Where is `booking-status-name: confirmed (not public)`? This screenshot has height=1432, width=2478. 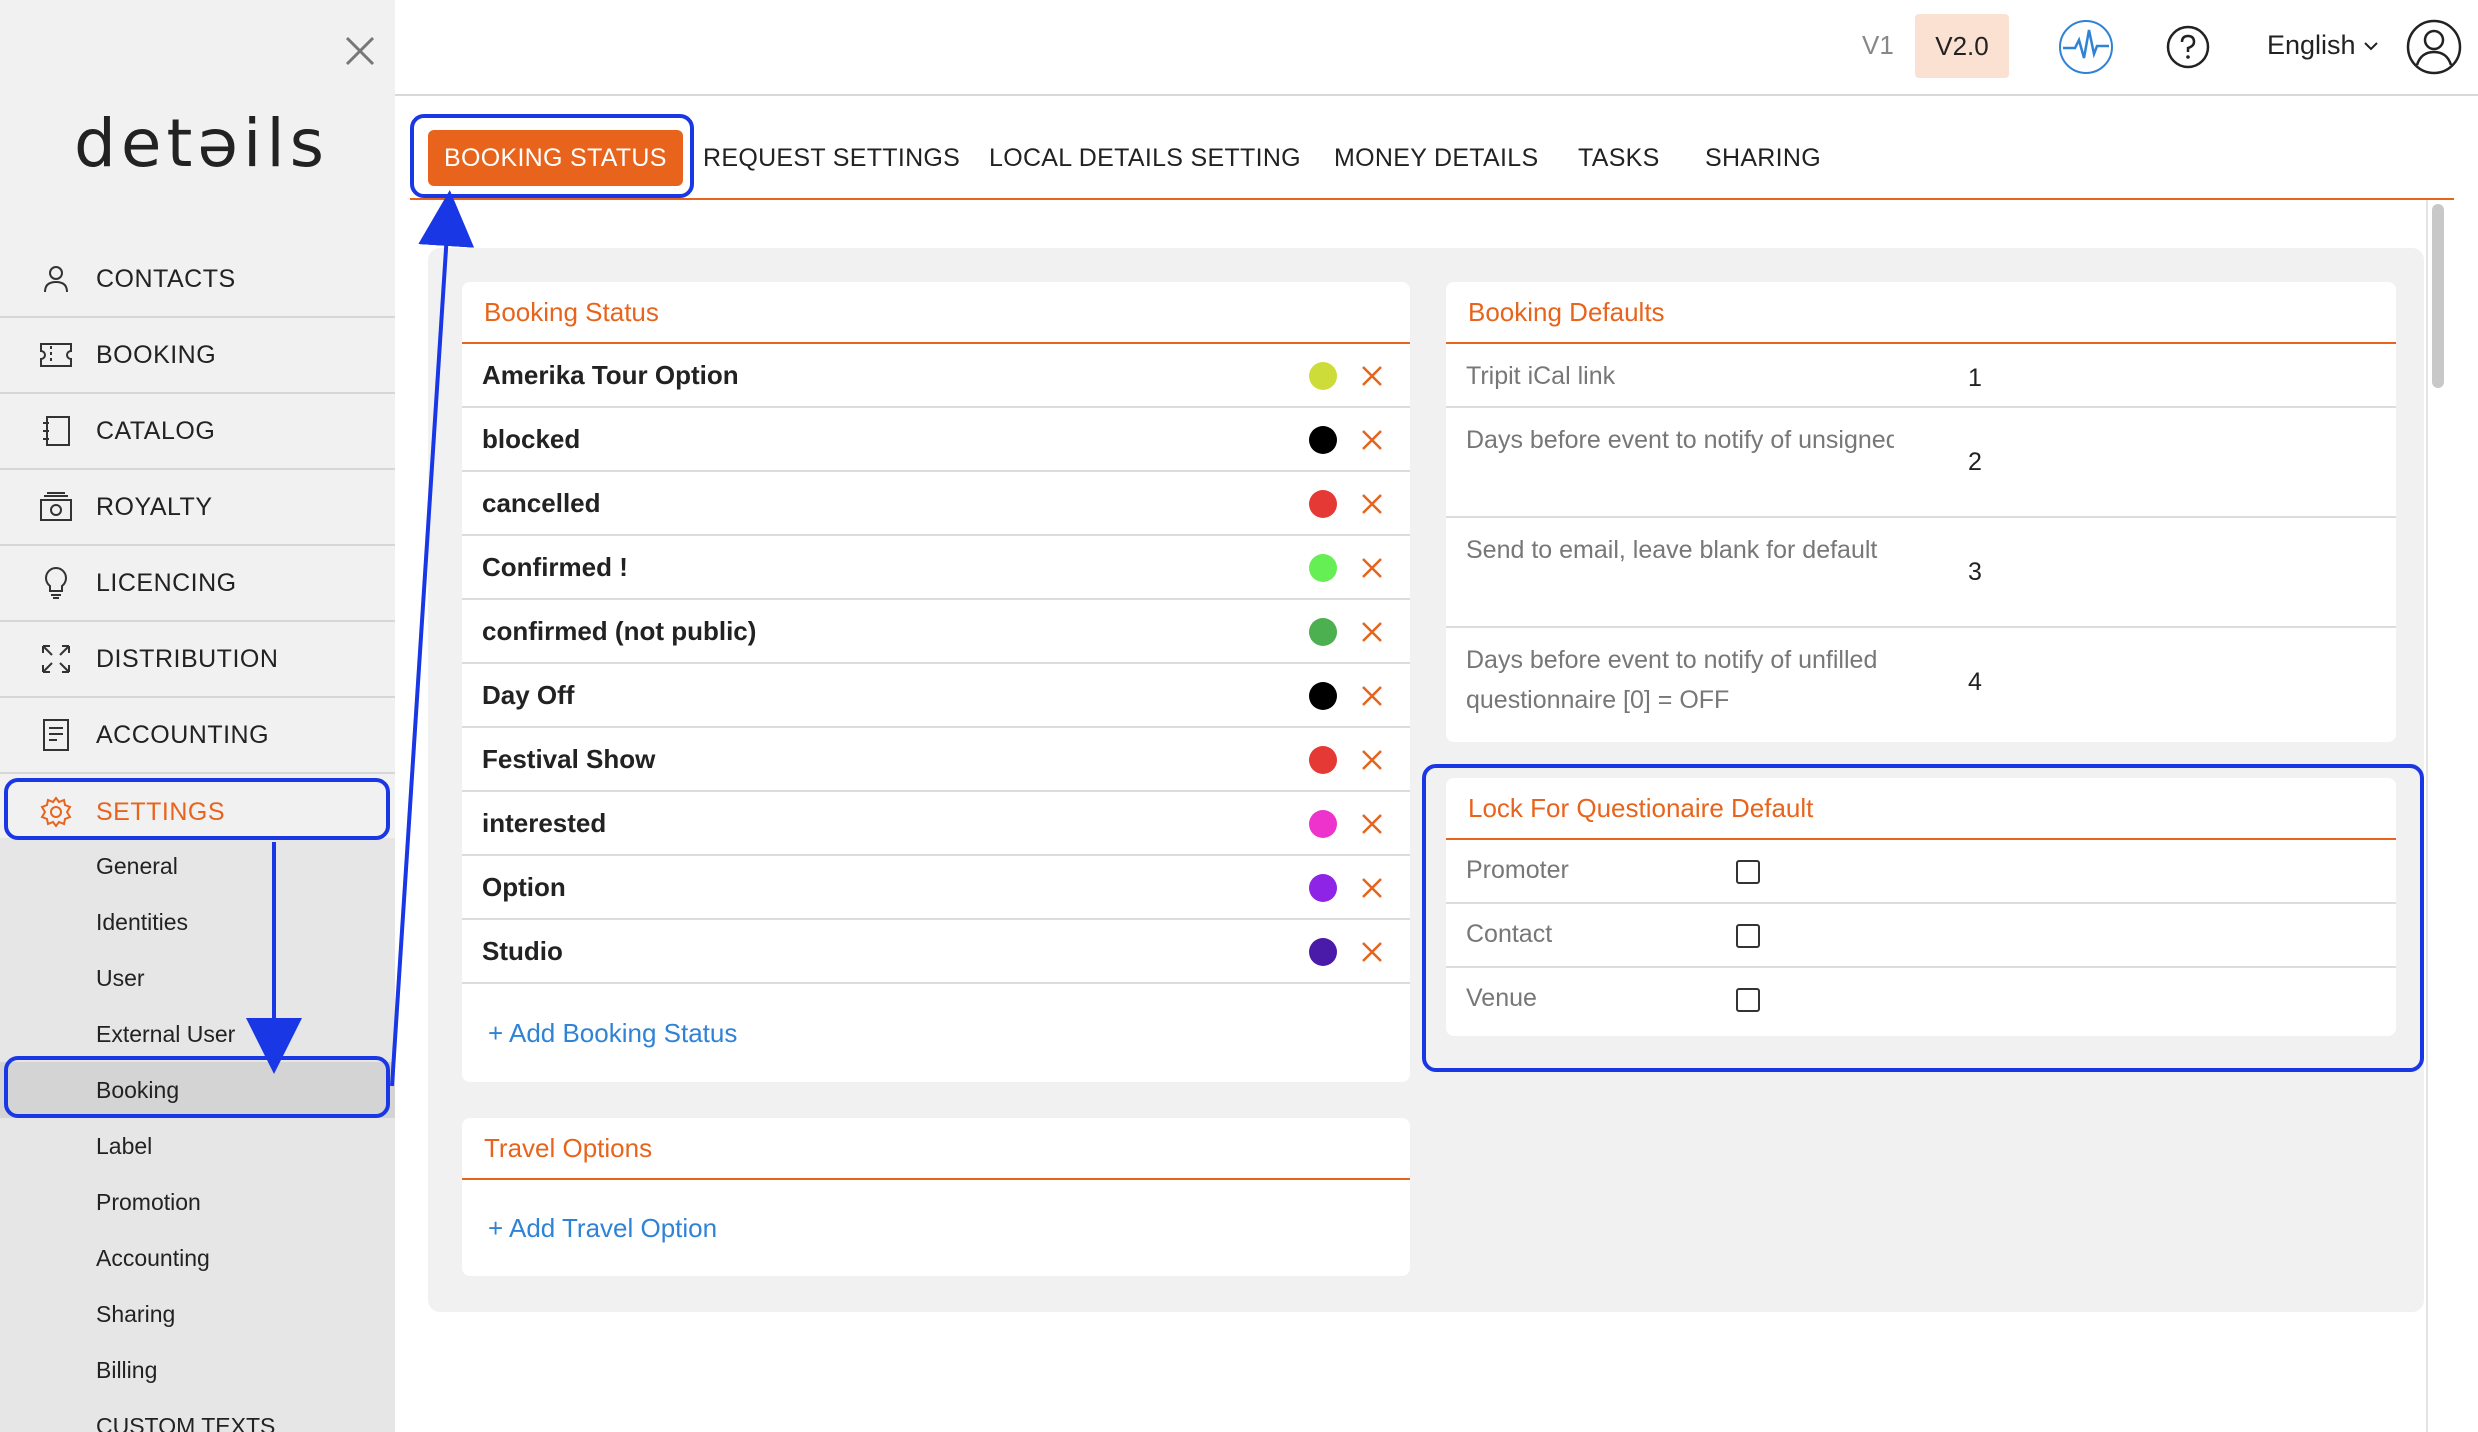
booking-status-name: confirmed (not public) is located at coordinates (619, 630).